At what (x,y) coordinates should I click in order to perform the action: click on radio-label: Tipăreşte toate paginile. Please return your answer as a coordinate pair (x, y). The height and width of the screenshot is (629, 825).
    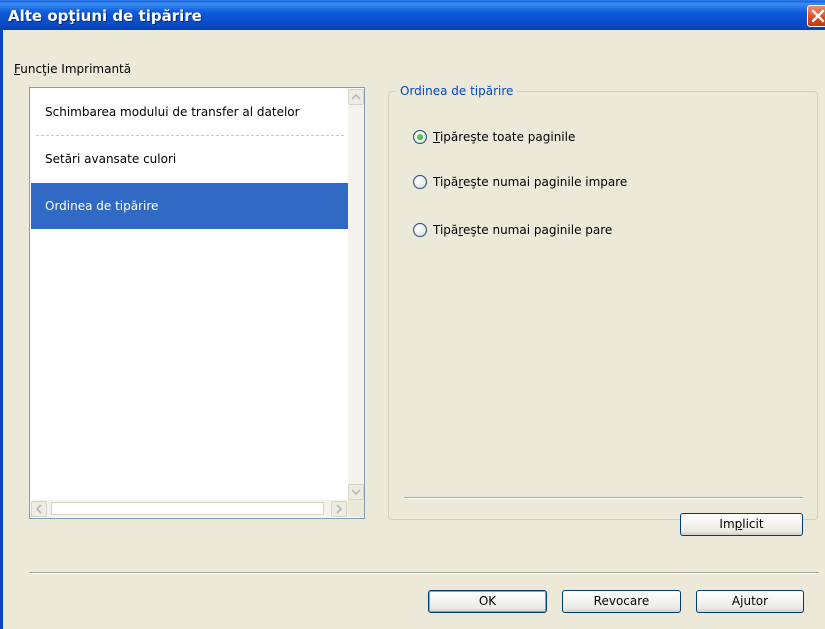
    Looking at the image, I should click on (504, 137).